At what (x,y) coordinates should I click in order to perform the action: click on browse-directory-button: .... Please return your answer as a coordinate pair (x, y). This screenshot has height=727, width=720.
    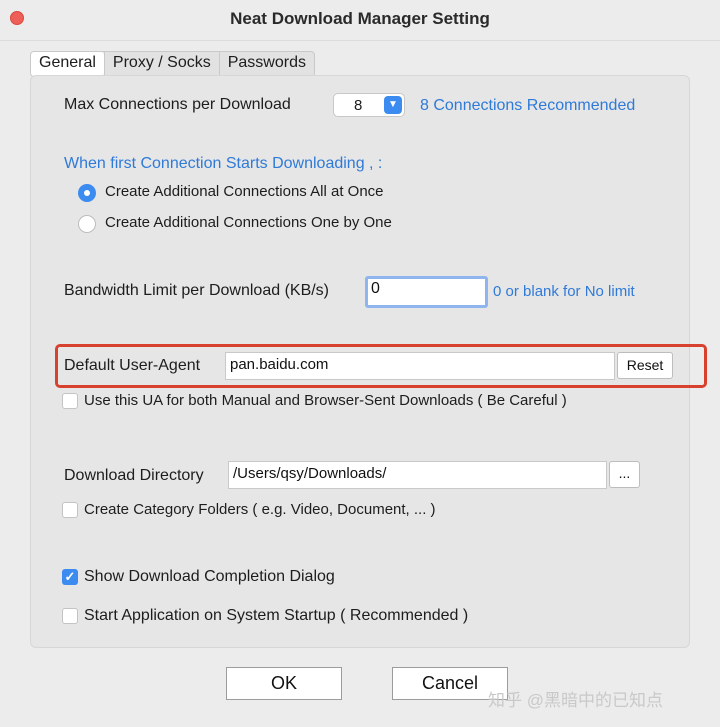
    Looking at the image, I should click on (624, 474).